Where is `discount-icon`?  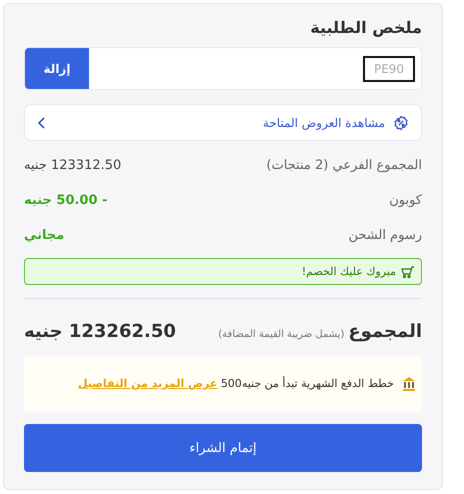
discount-icon is located at coordinates (401, 122).